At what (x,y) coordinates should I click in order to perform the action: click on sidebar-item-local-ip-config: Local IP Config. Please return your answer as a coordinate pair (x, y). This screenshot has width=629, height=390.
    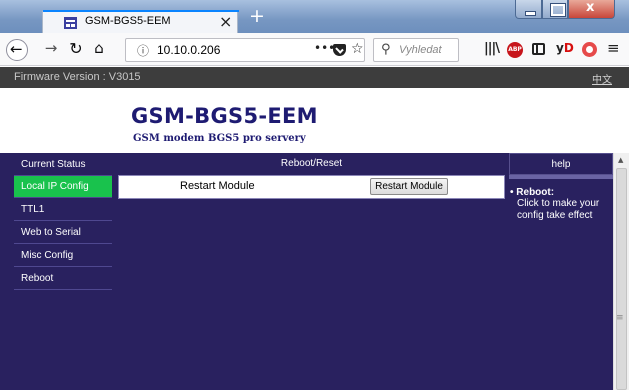
    Looking at the image, I should click on (63, 187).